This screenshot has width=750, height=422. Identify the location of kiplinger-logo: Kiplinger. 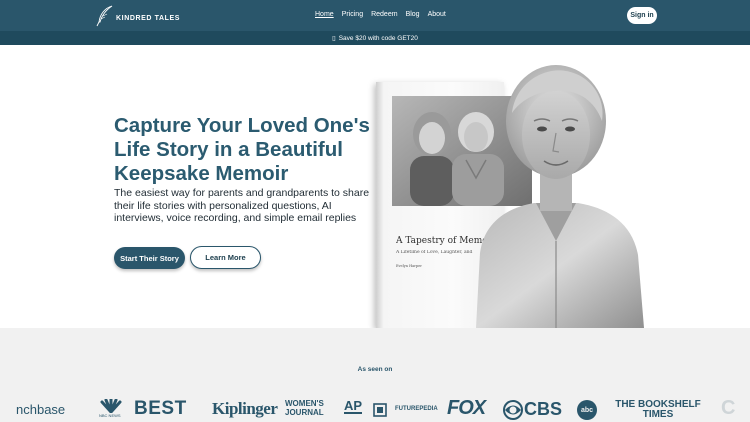
(245, 408).